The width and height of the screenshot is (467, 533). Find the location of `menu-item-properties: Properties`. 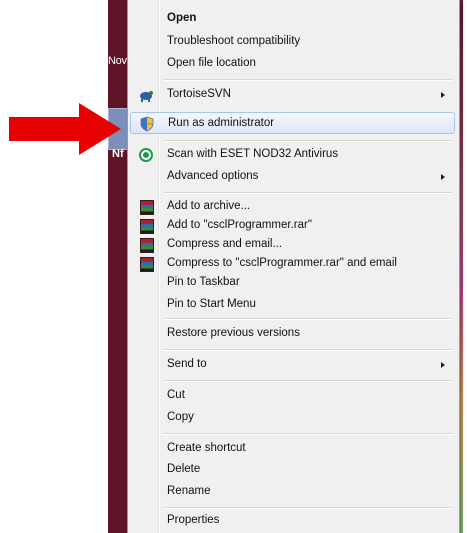

menu-item-properties: Properties is located at coordinates (292, 521).